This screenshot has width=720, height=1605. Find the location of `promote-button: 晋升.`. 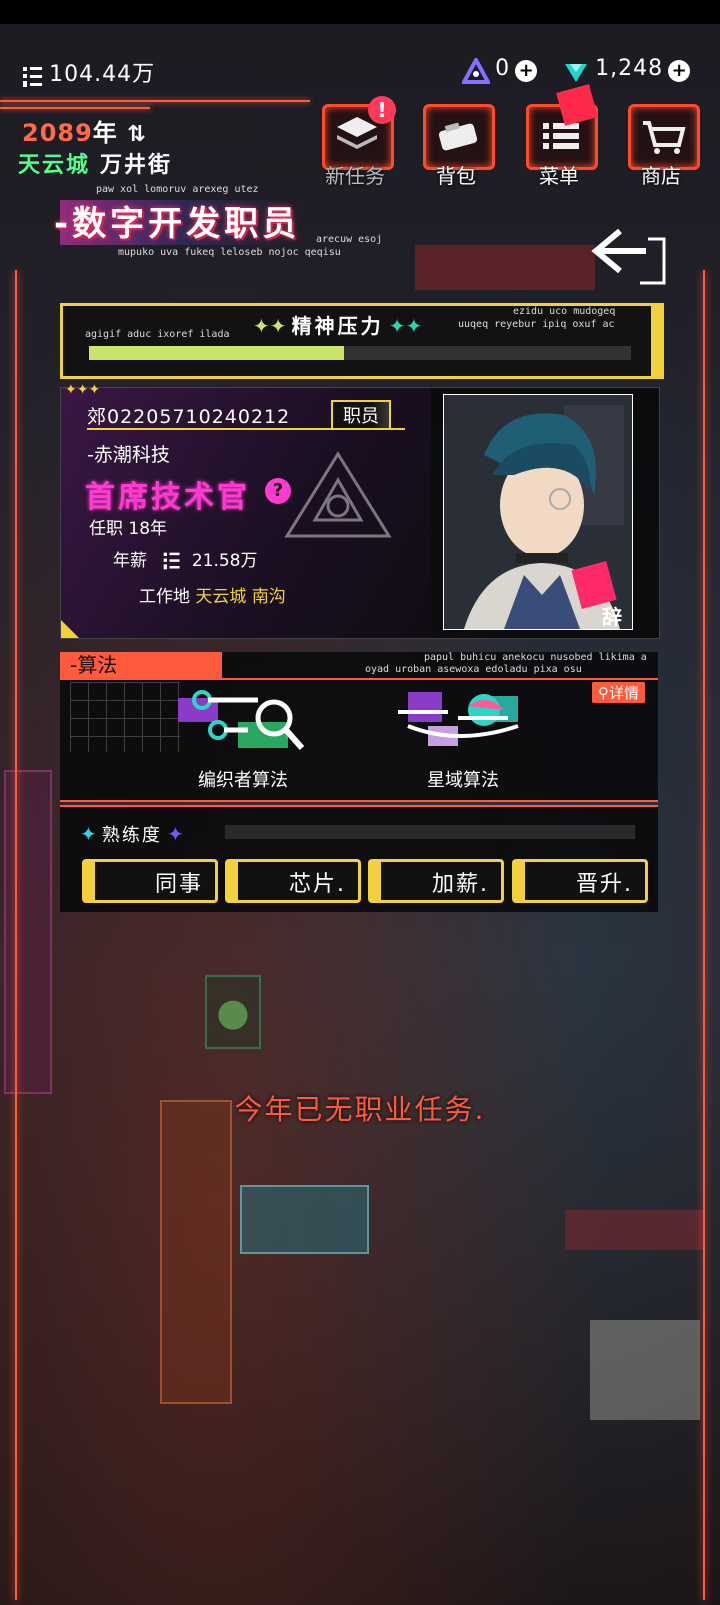

promote-button: 晋升. is located at coordinates (580, 881).